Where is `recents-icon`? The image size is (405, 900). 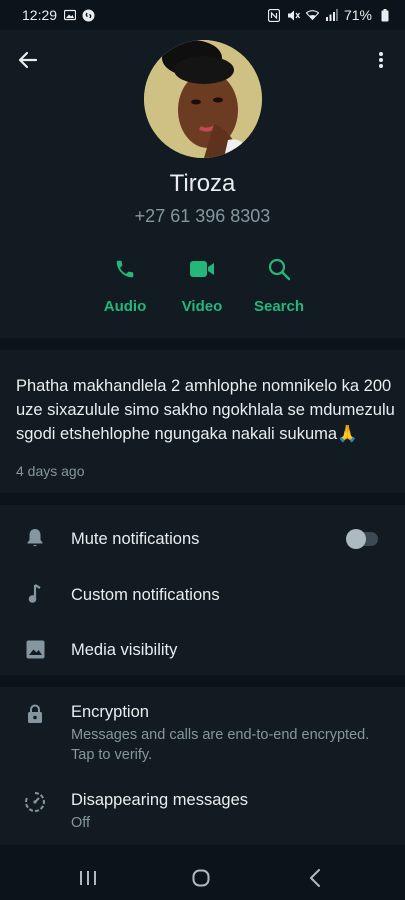 recents-icon is located at coordinates (88, 878).